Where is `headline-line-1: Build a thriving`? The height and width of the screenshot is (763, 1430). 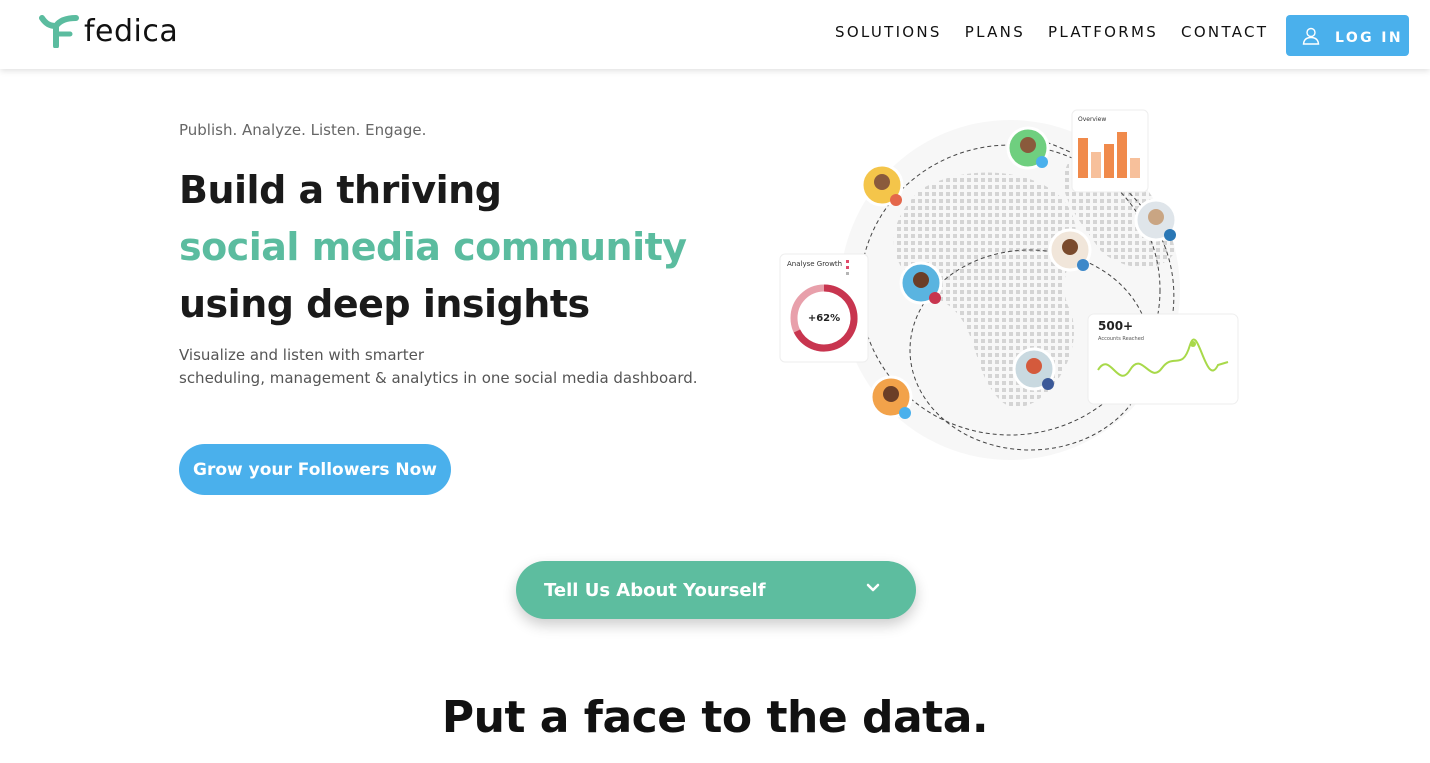
headline-line-1: Build a thriving is located at coordinates (340, 190).